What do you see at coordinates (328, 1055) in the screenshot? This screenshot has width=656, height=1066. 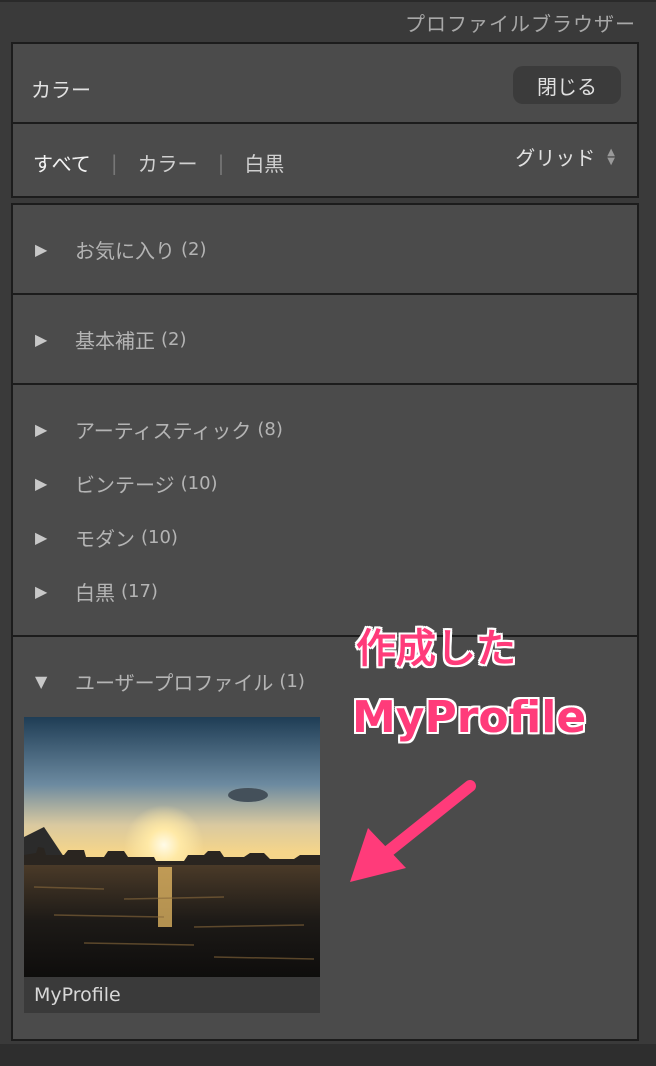 I see `bottom-bar` at bounding box center [328, 1055].